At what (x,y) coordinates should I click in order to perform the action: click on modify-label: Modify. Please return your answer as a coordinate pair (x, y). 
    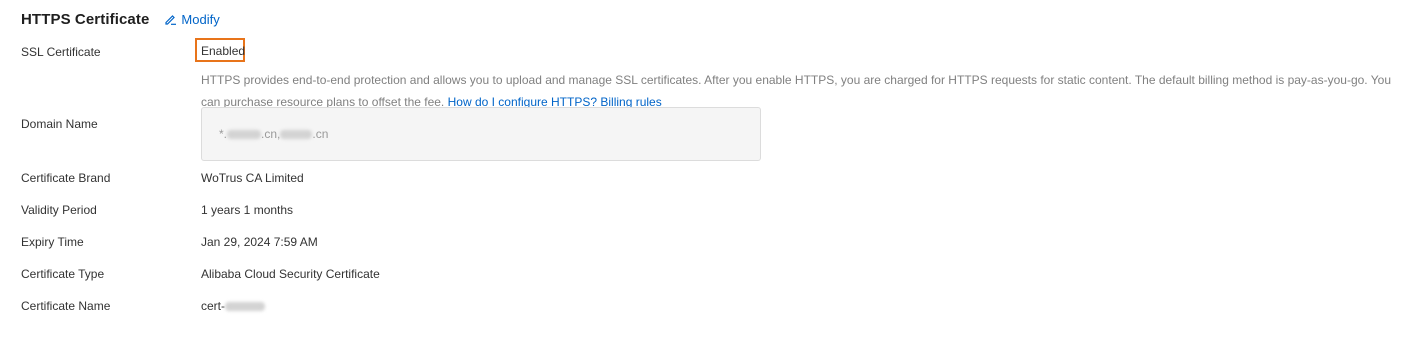
    Looking at the image, I should click on (200, 19).